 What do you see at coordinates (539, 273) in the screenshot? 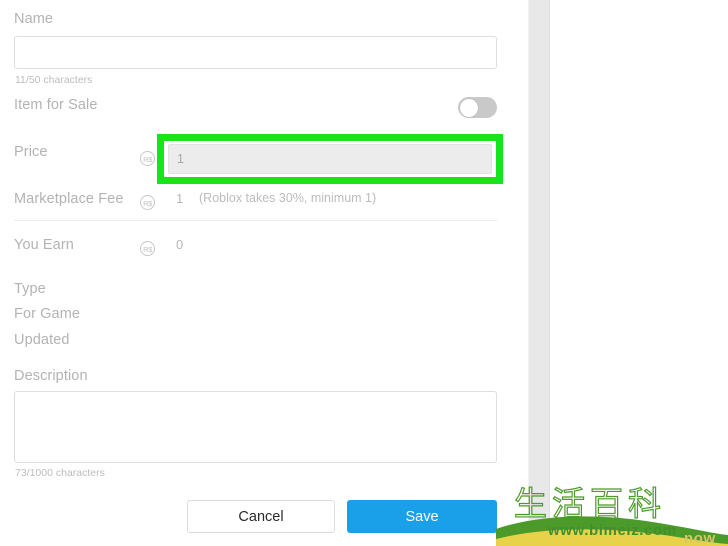
I see `vertical-scrollbar` at bounding box center [539, 273].